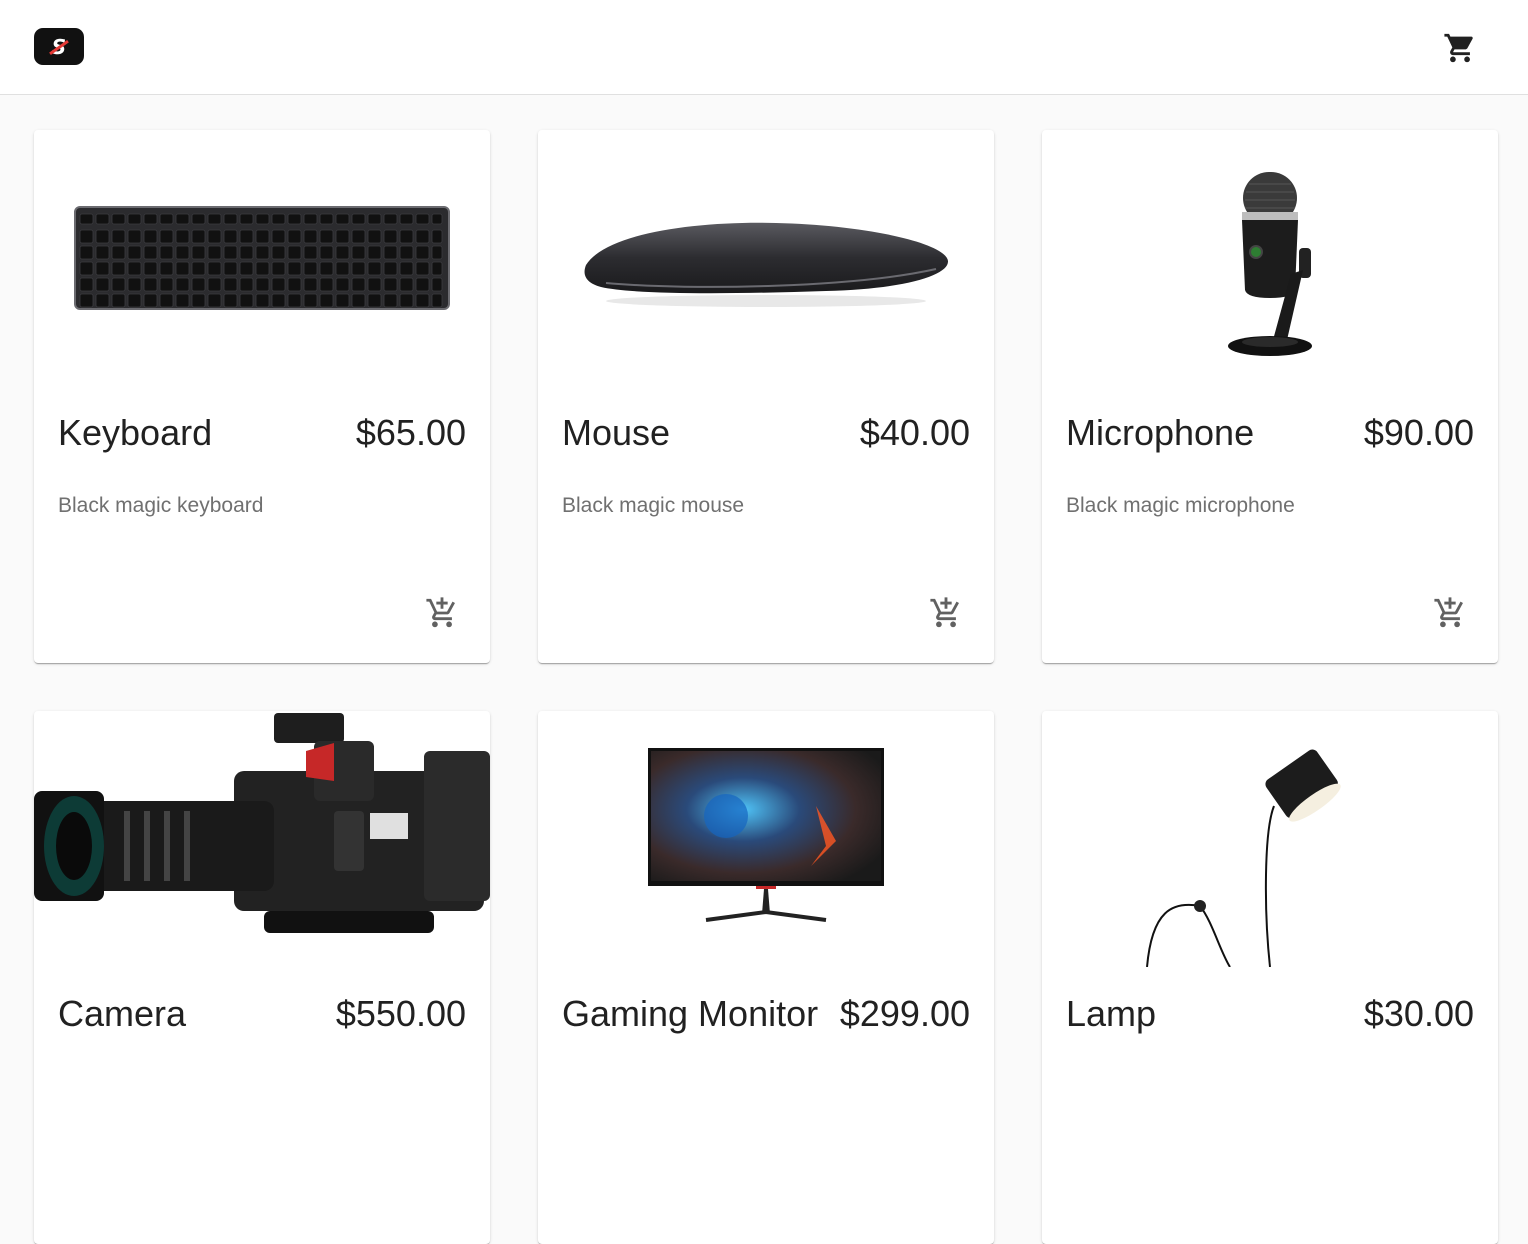  What do you see at coordinates (914, 432) in the screenshot?
I see `product-price: $40.00` at bounding box center [914, 432].